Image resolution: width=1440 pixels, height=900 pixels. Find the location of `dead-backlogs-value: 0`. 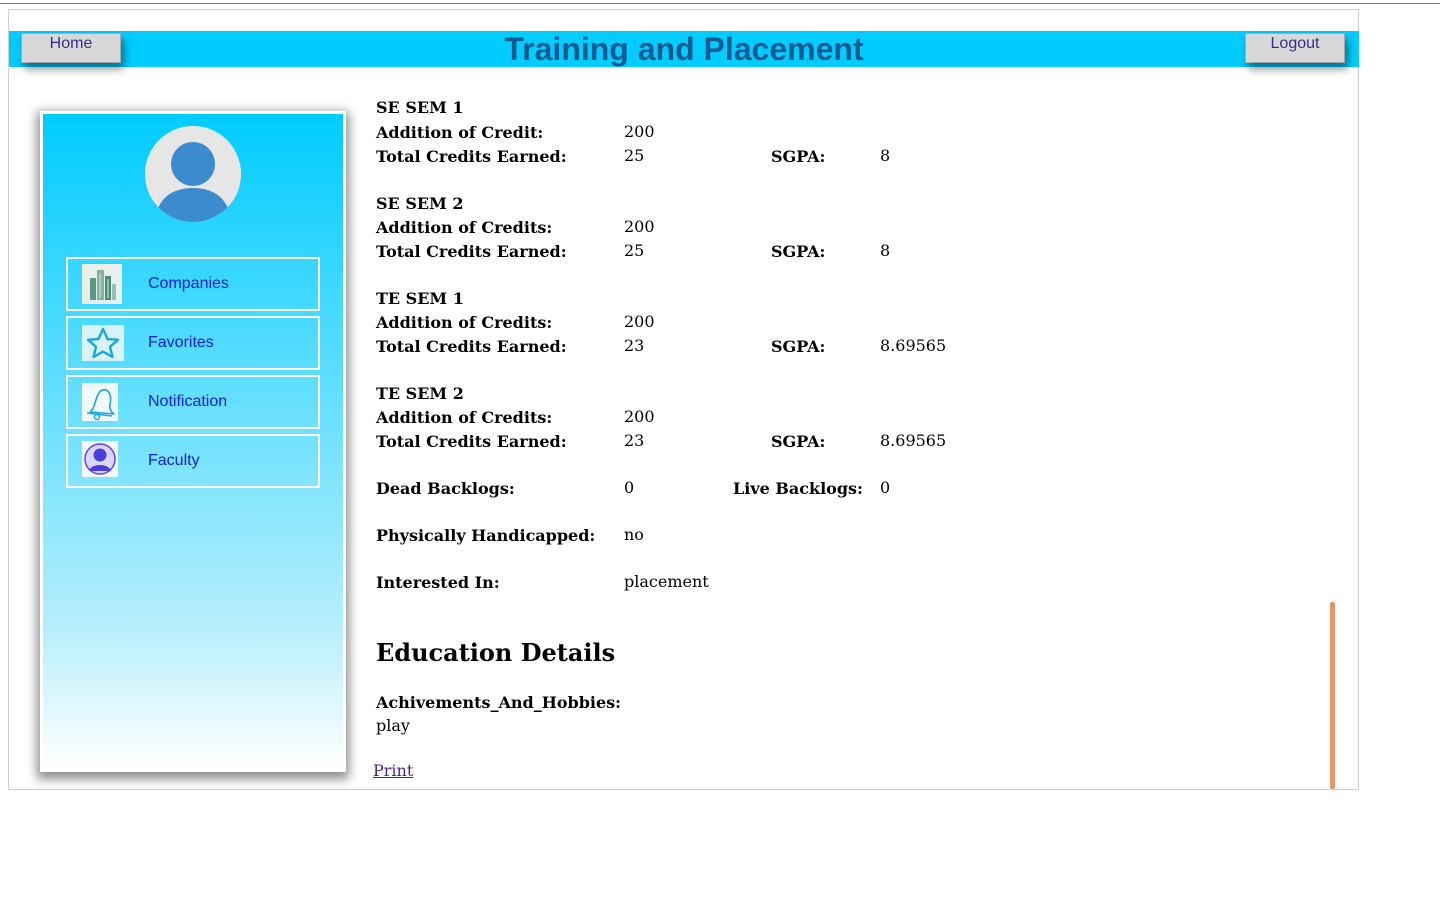

dead-backlogs-value: 0 is located at coordinates (629, 487).